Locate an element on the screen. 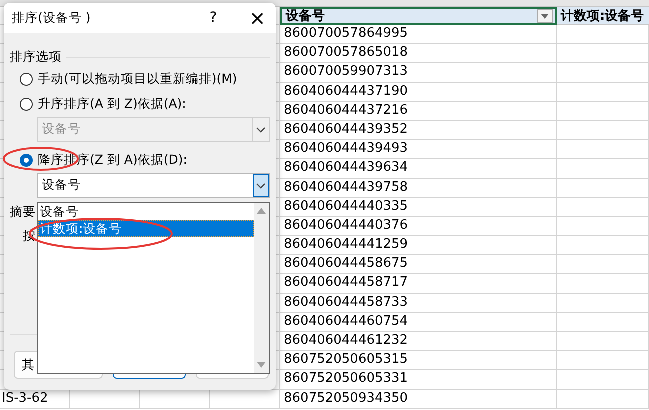 The height and width of the screenshot is (410, 649). table-cell: 860406044439758 is located at coordinates (418, 188).